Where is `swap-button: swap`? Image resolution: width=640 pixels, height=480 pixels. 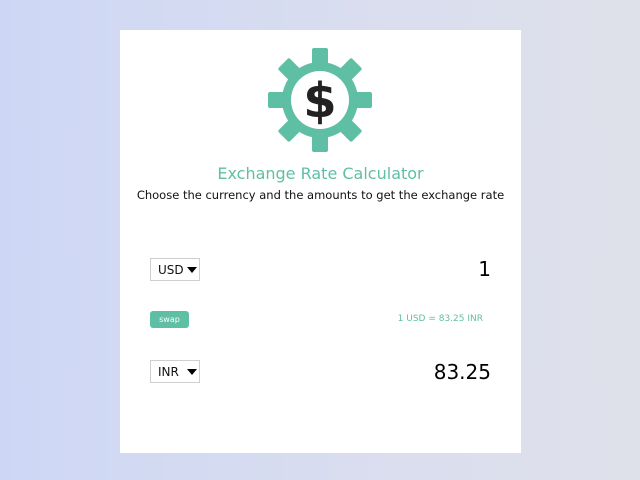 swap-button: swap is located at coordinates (169, 319).